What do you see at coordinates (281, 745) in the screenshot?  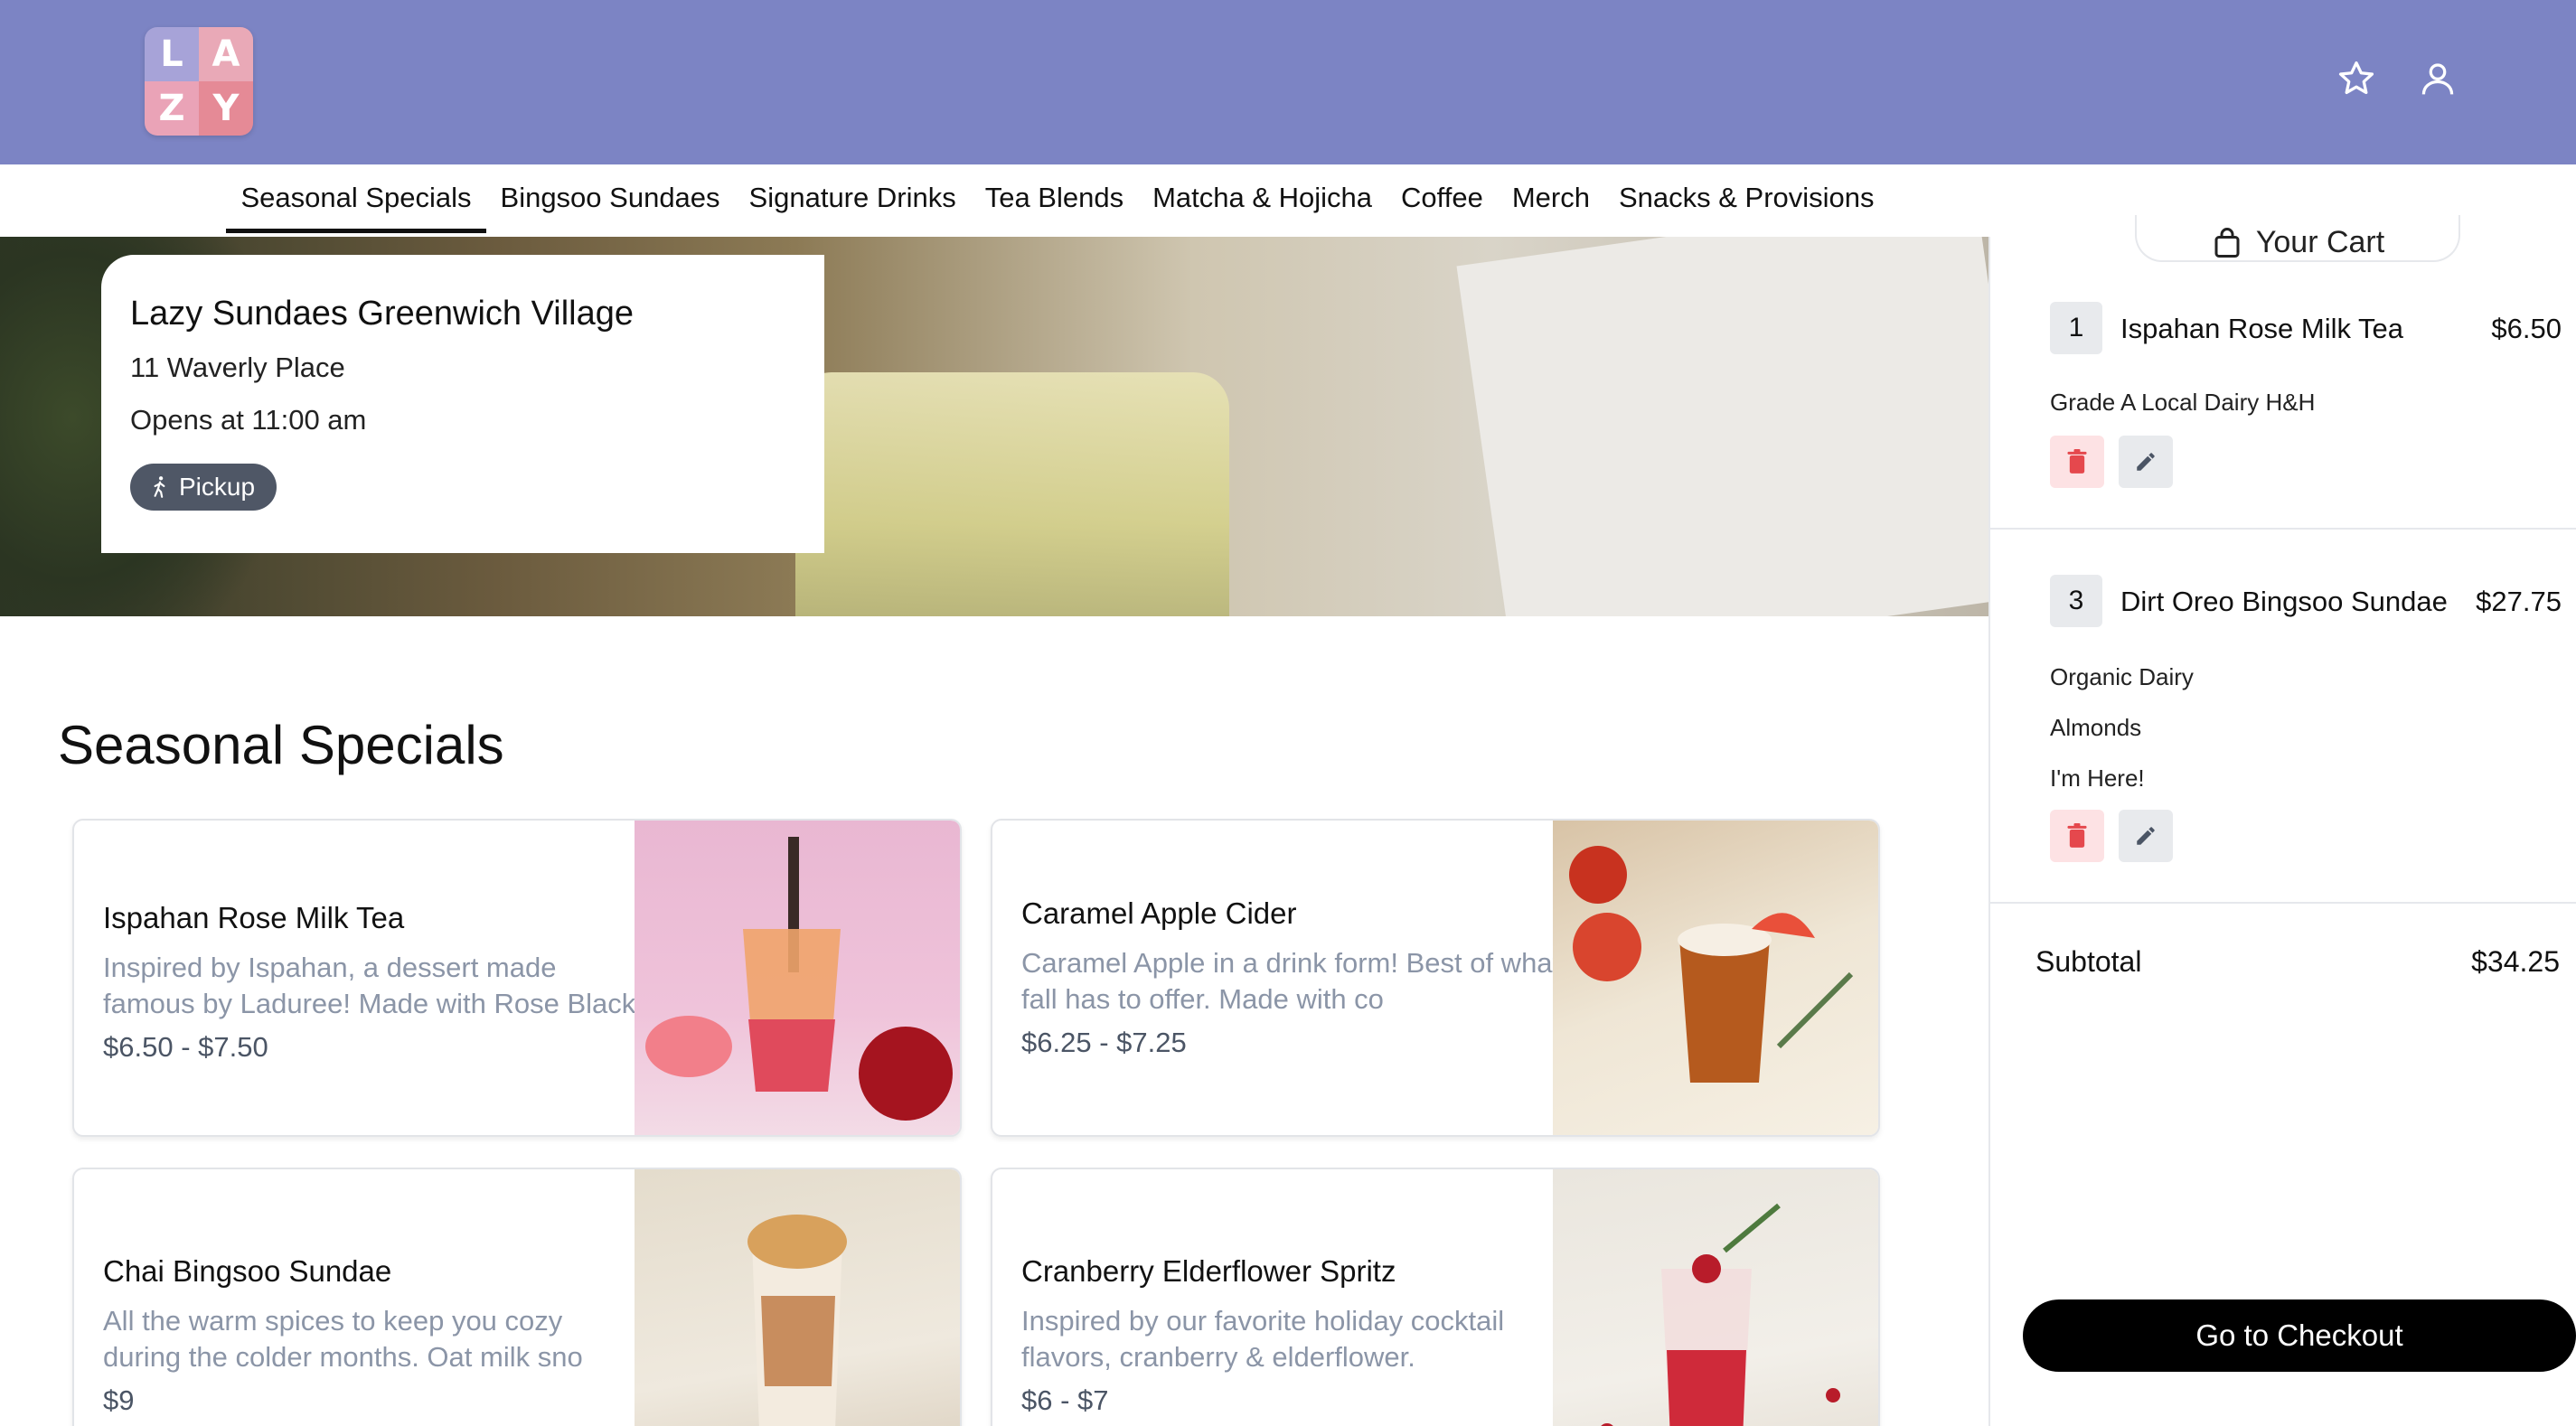 I see `section-title: Seasonal Specials` at bounding box center [281, 745].